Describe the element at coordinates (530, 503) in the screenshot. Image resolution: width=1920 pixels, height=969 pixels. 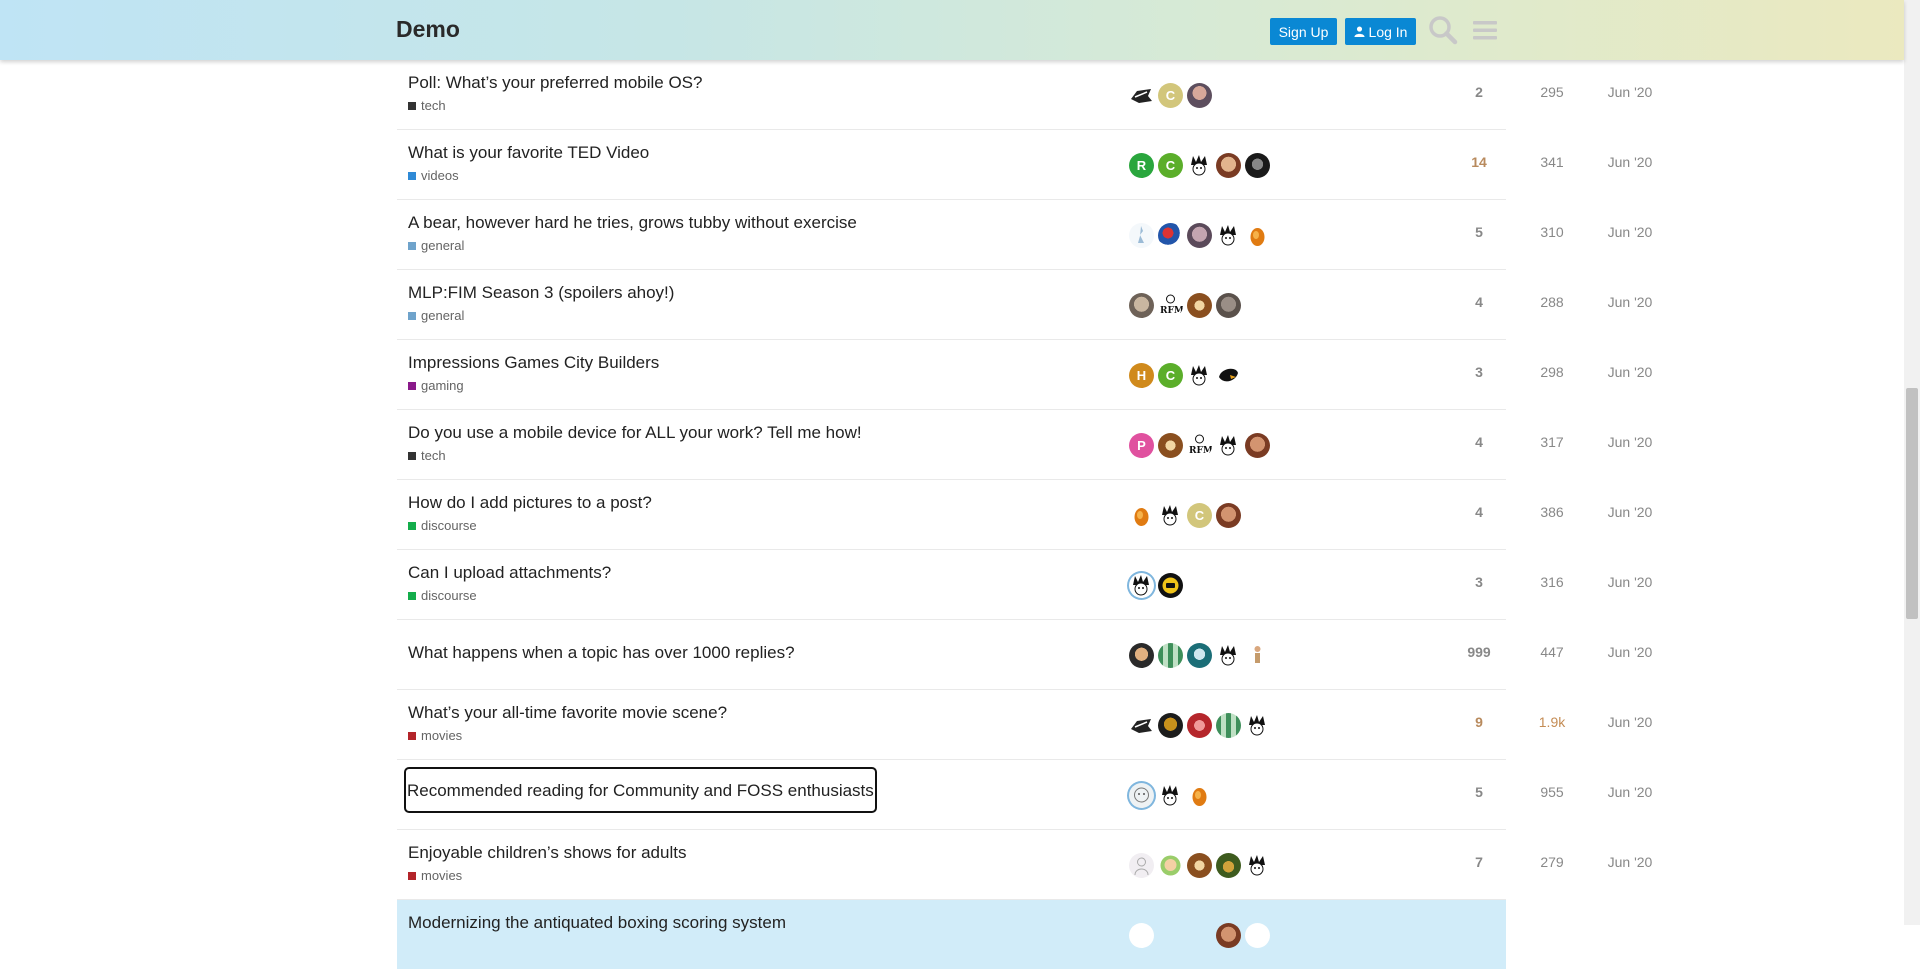
I see `topic-title: How do I add pictures to a post?` at that location.